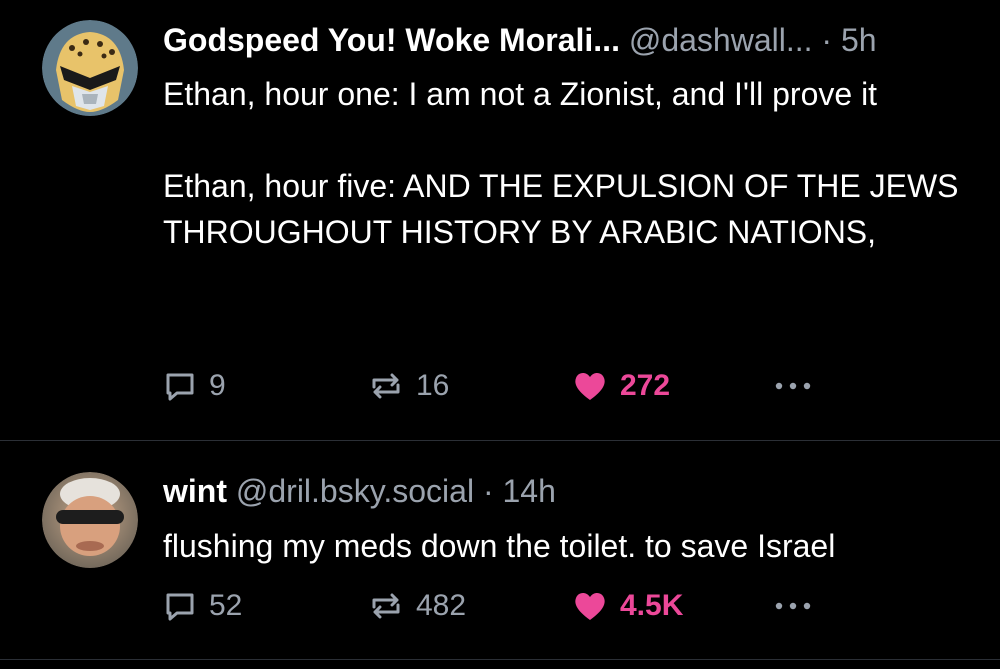 This screenshot has height=669, width=1000. I want to click on post-actions: 9 16 272, so click(513, 386).